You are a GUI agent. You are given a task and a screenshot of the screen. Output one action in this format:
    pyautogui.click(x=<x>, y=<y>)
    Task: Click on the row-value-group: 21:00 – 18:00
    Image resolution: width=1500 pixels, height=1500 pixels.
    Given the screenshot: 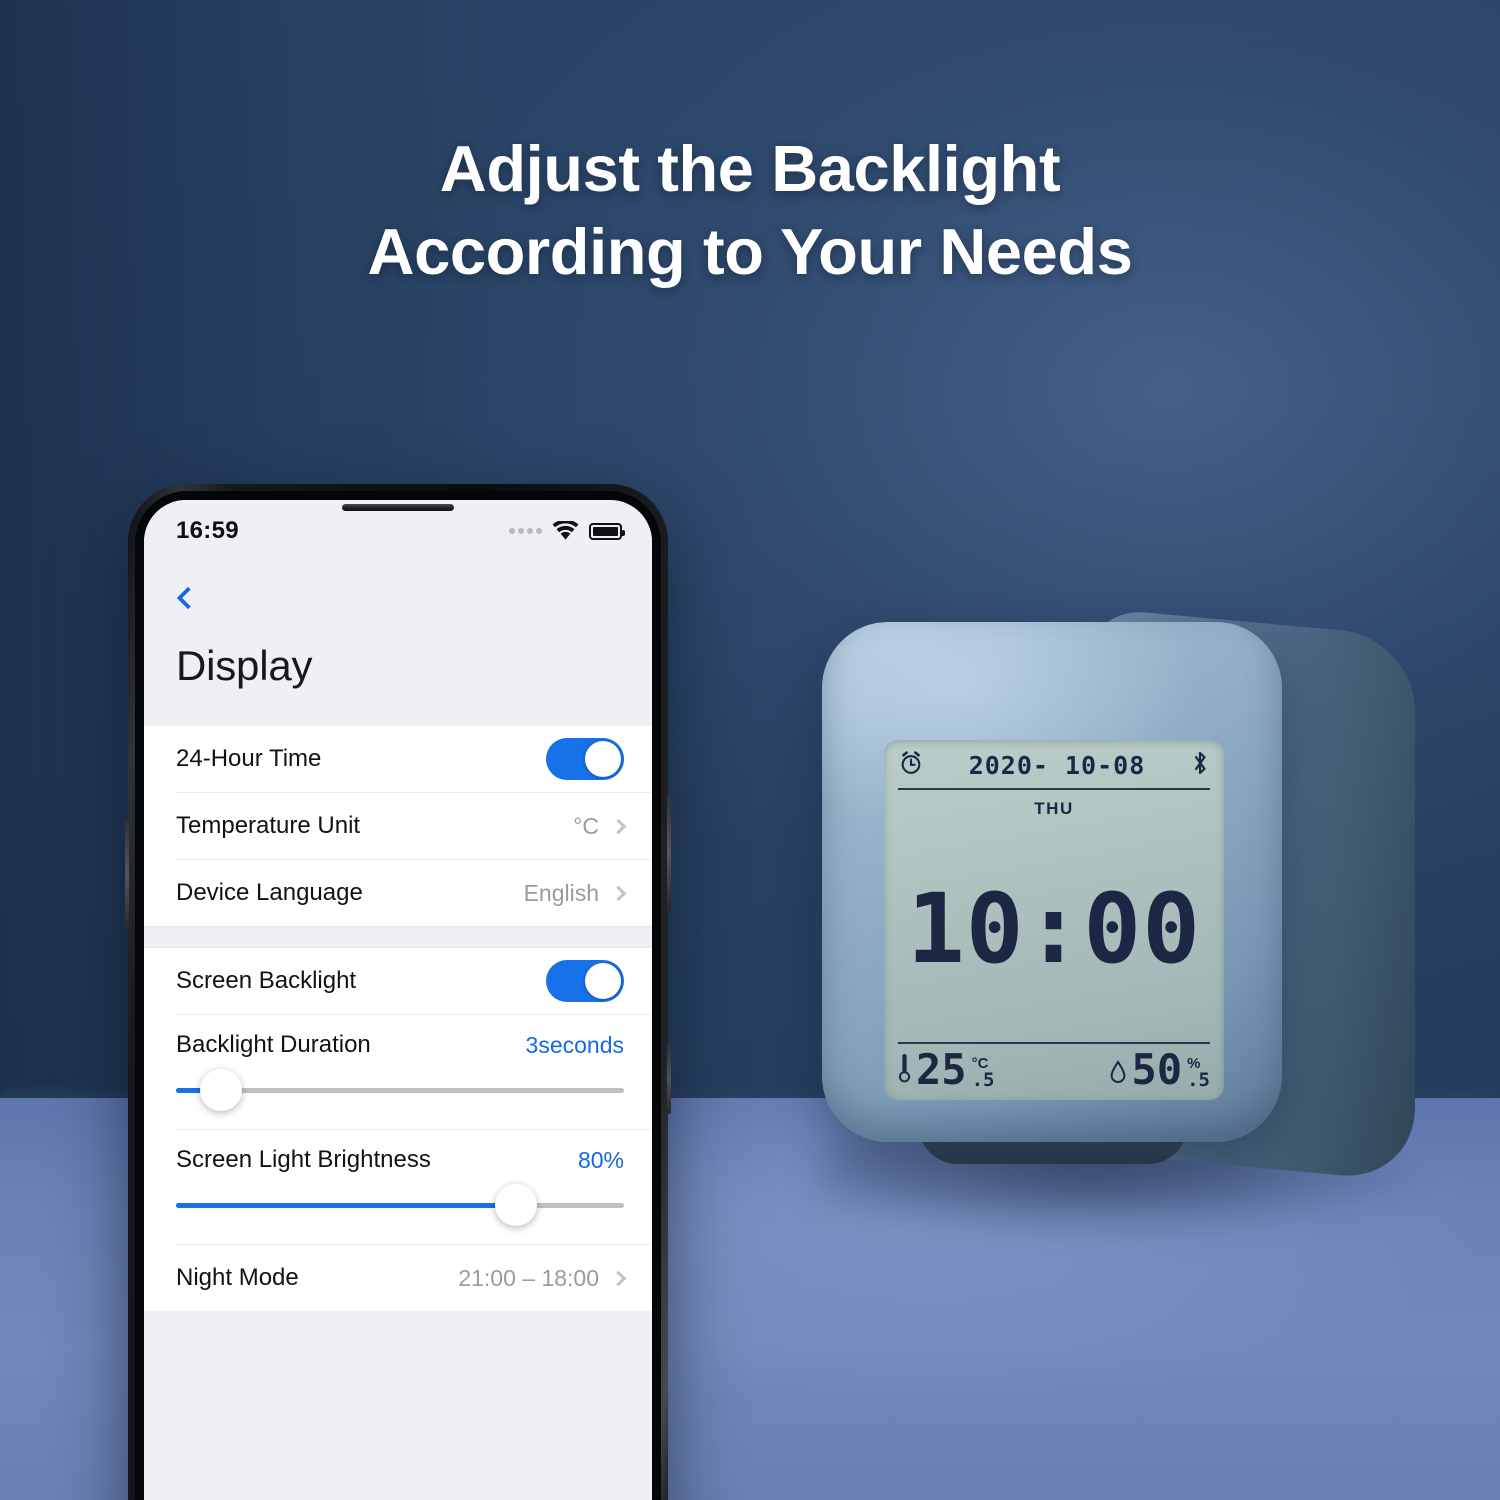 What is the action you would take?
    pyautogui.click(x=542, y=1278)
    